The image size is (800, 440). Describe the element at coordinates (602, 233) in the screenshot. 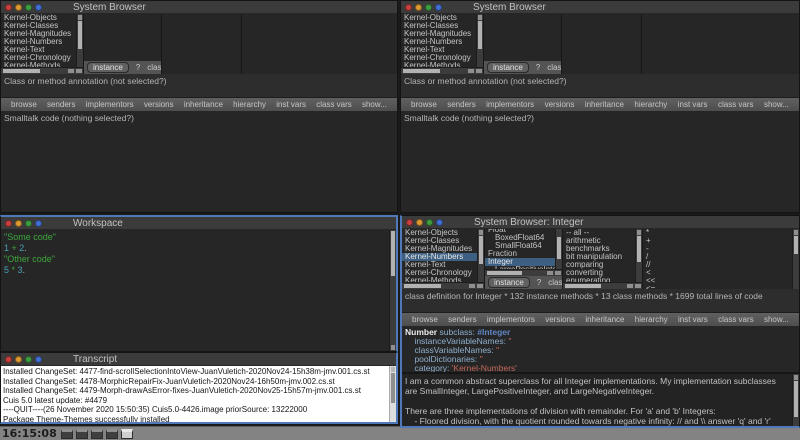

I see `message-category-item: -- all --` at that location.